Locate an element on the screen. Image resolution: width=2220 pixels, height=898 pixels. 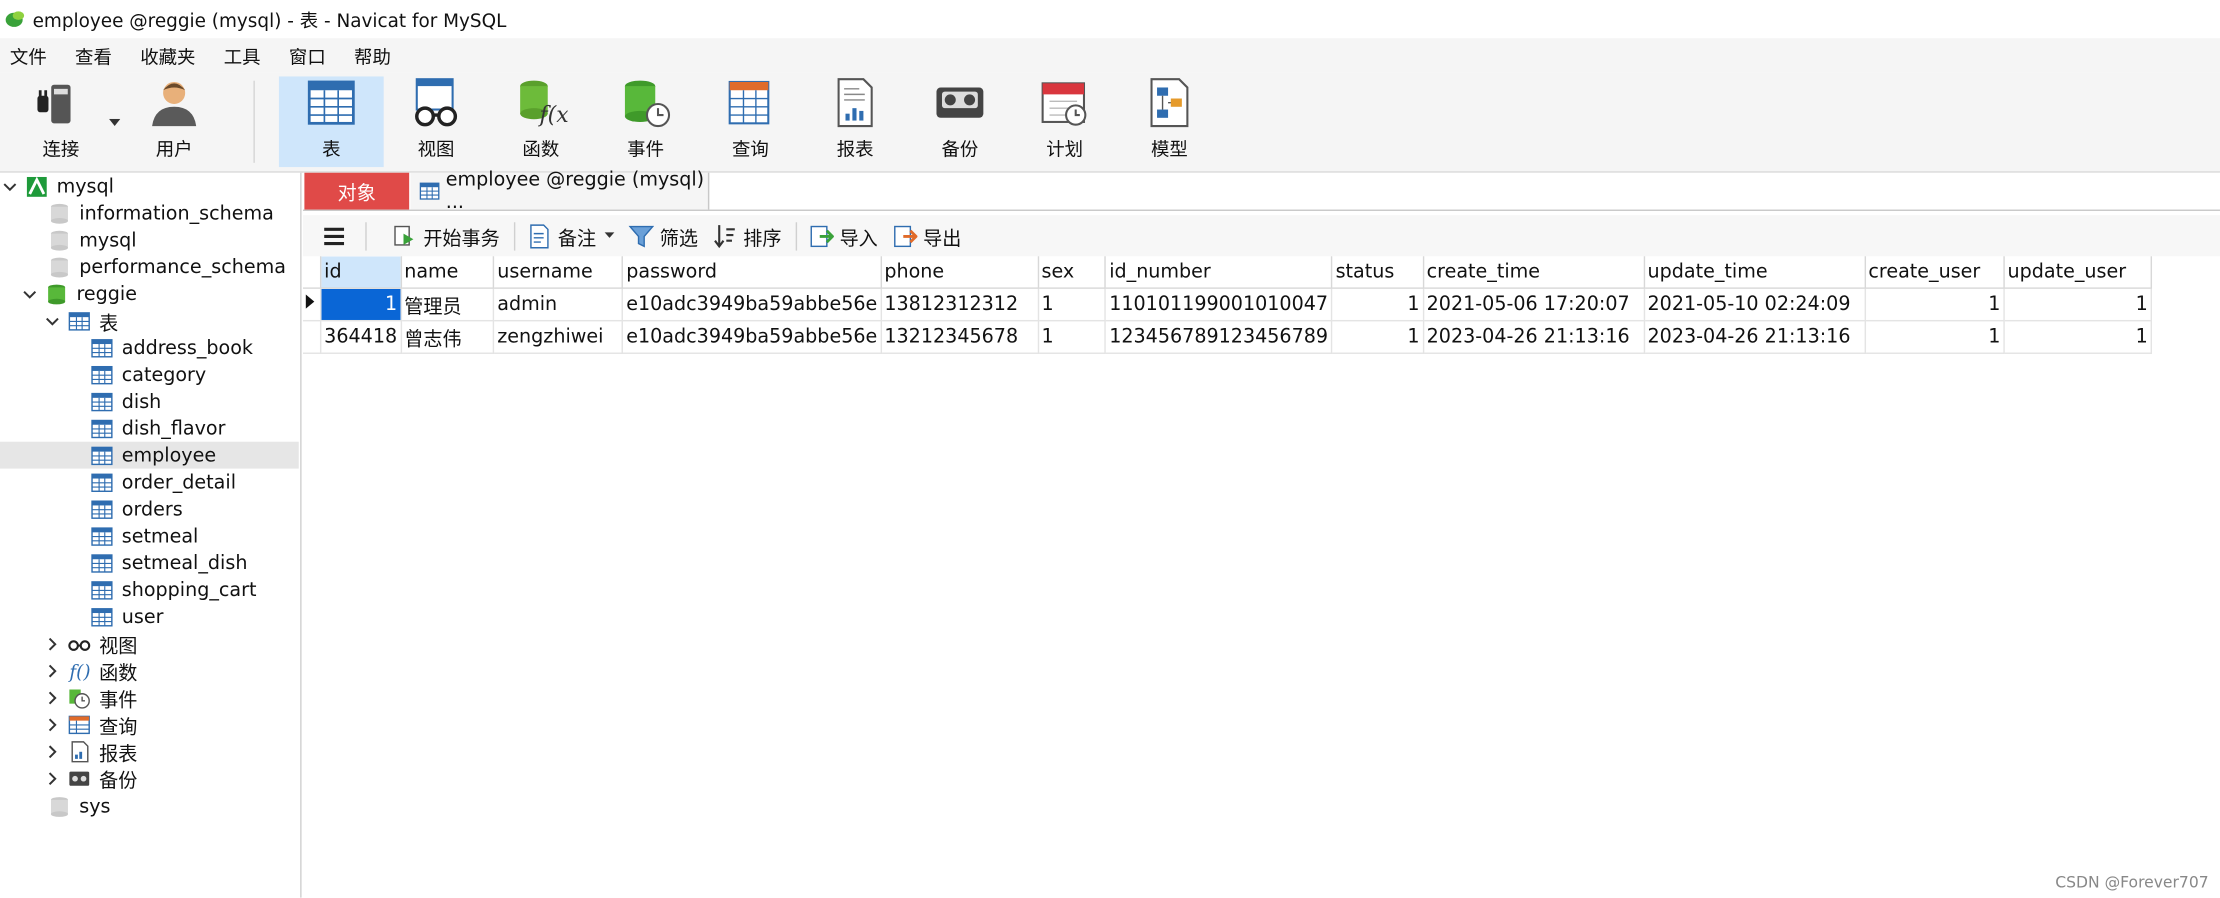
model-button: 模型 is located at coordinates (1169, 121).